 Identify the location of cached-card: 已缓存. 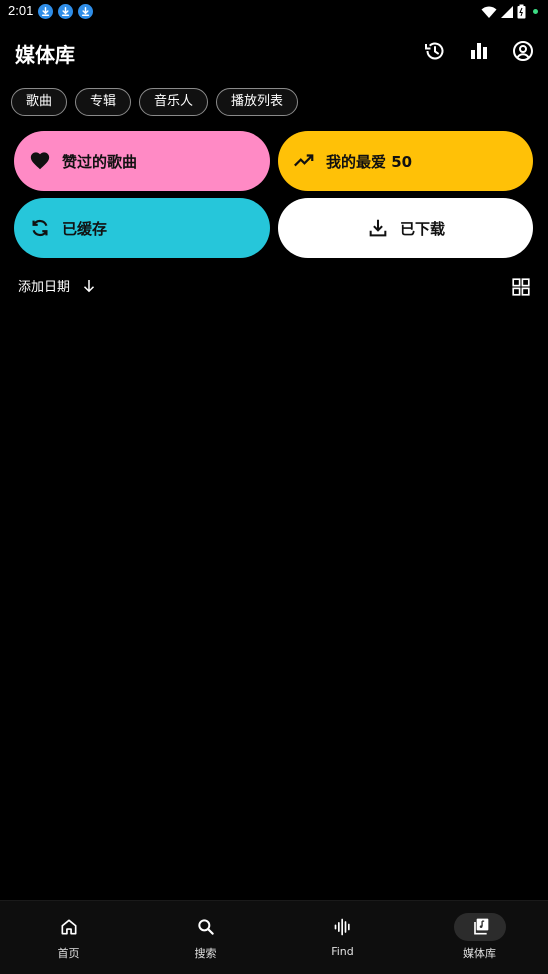
(142, 228).